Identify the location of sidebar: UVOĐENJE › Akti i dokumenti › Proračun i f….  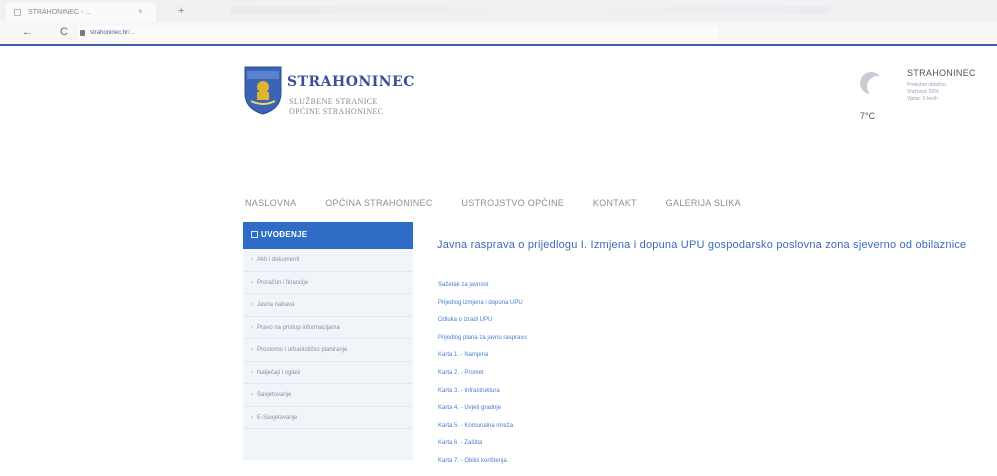
(328, 341).